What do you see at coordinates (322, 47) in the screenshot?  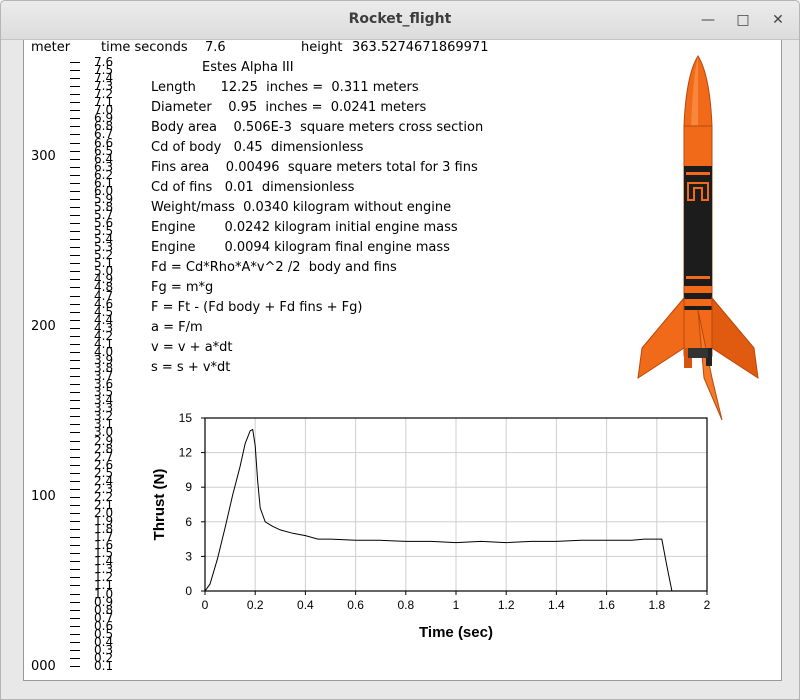 I see `height-label: height` at bounding box center [322, 47].